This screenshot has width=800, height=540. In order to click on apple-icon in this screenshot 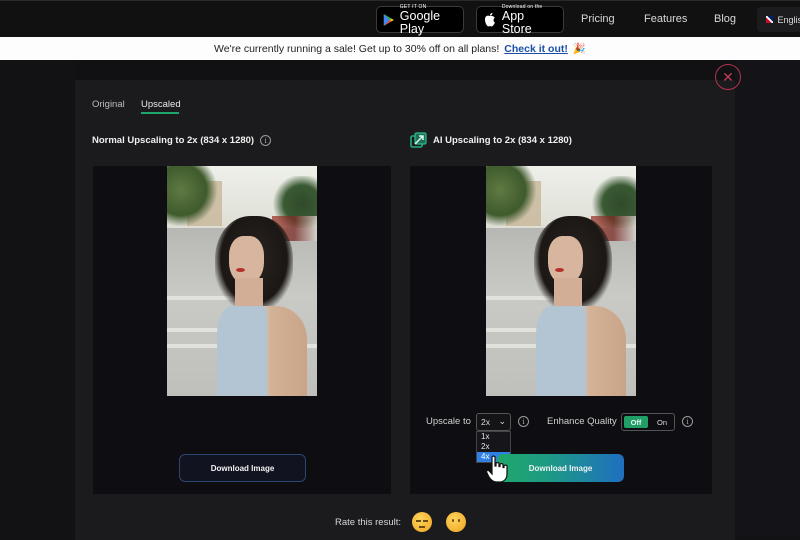, I will do `click(489, 19)`.